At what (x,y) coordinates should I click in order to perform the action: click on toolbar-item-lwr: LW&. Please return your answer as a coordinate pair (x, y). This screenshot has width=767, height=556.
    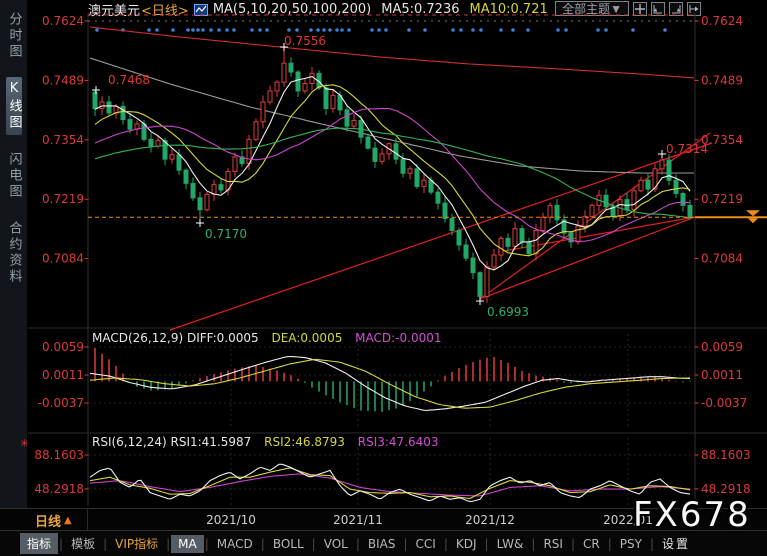
    Looking at the image, I should click on (510, 544).